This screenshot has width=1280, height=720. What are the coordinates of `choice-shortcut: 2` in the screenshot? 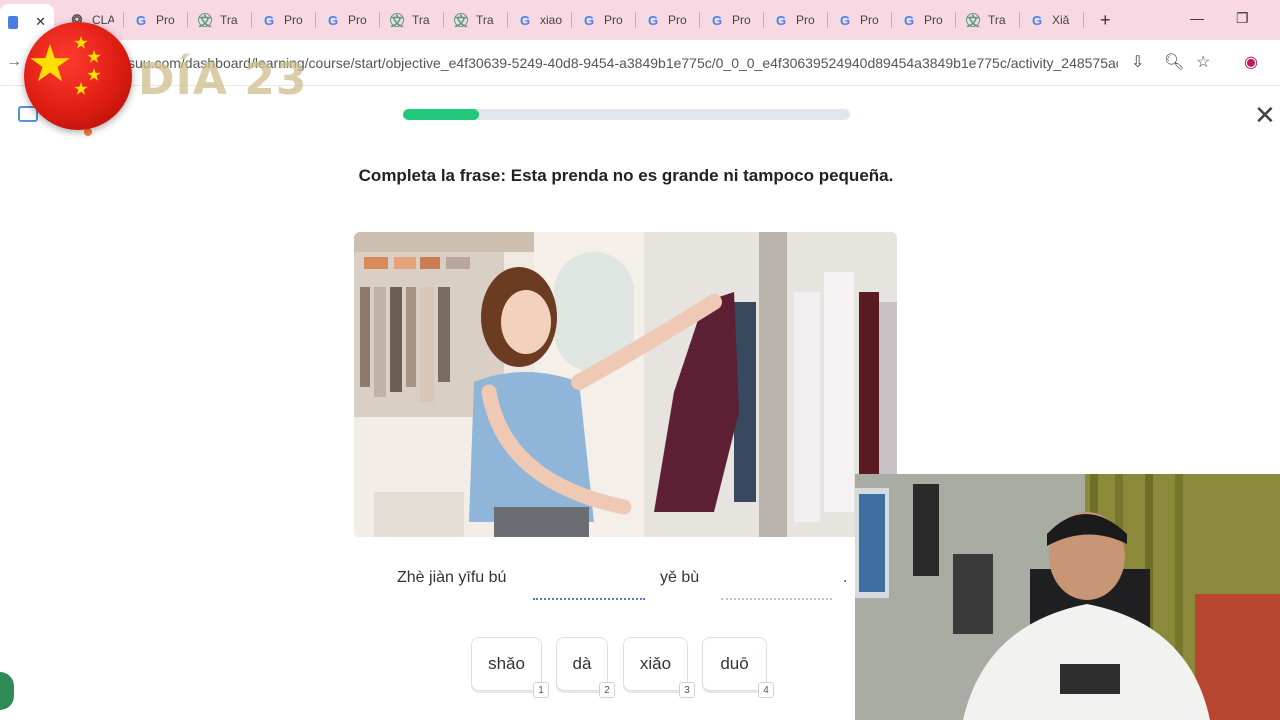 It's located at (607, 690).